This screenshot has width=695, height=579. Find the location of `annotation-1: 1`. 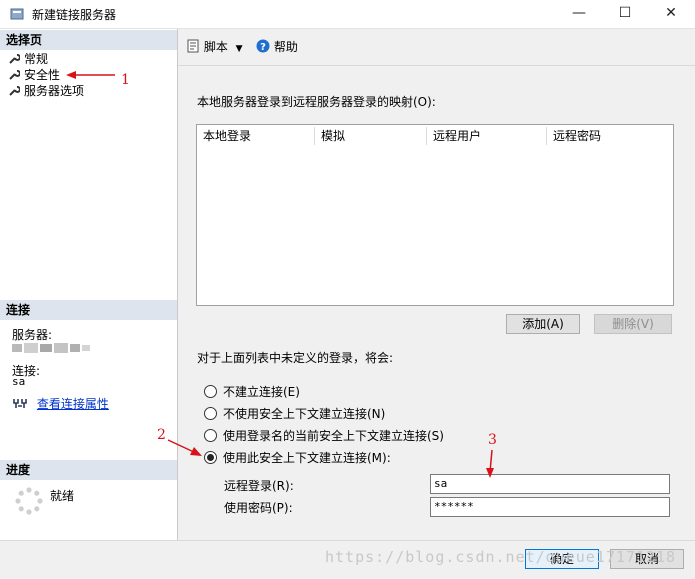

annotation-1: 1 is located at coordinates (125, 80).